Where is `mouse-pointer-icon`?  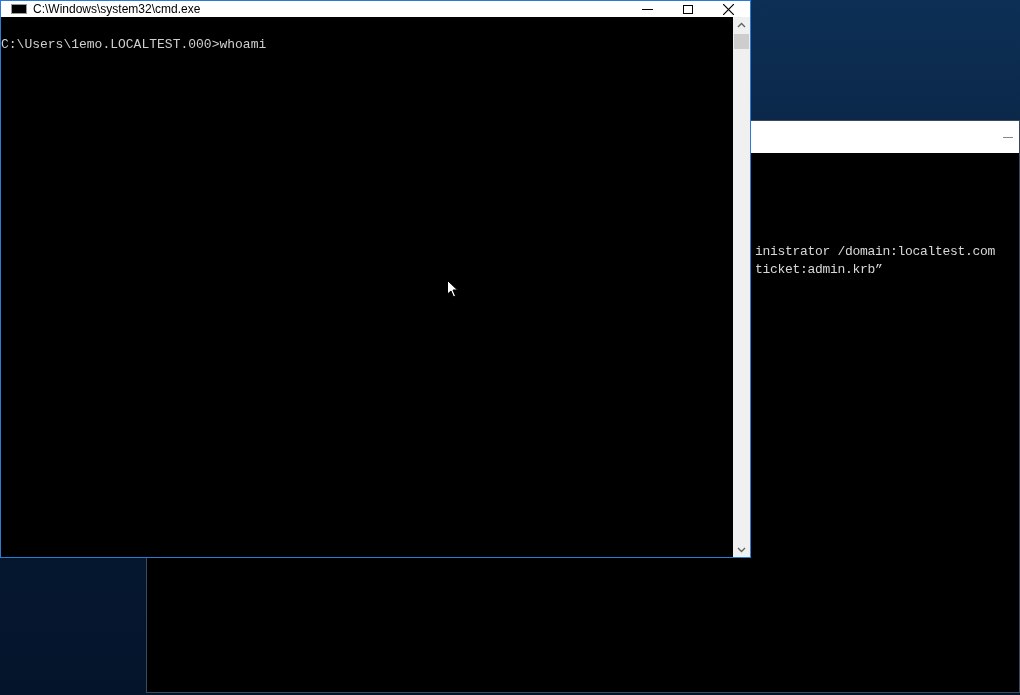
mouse-pointer-icon is located at coordinates (452, 289).